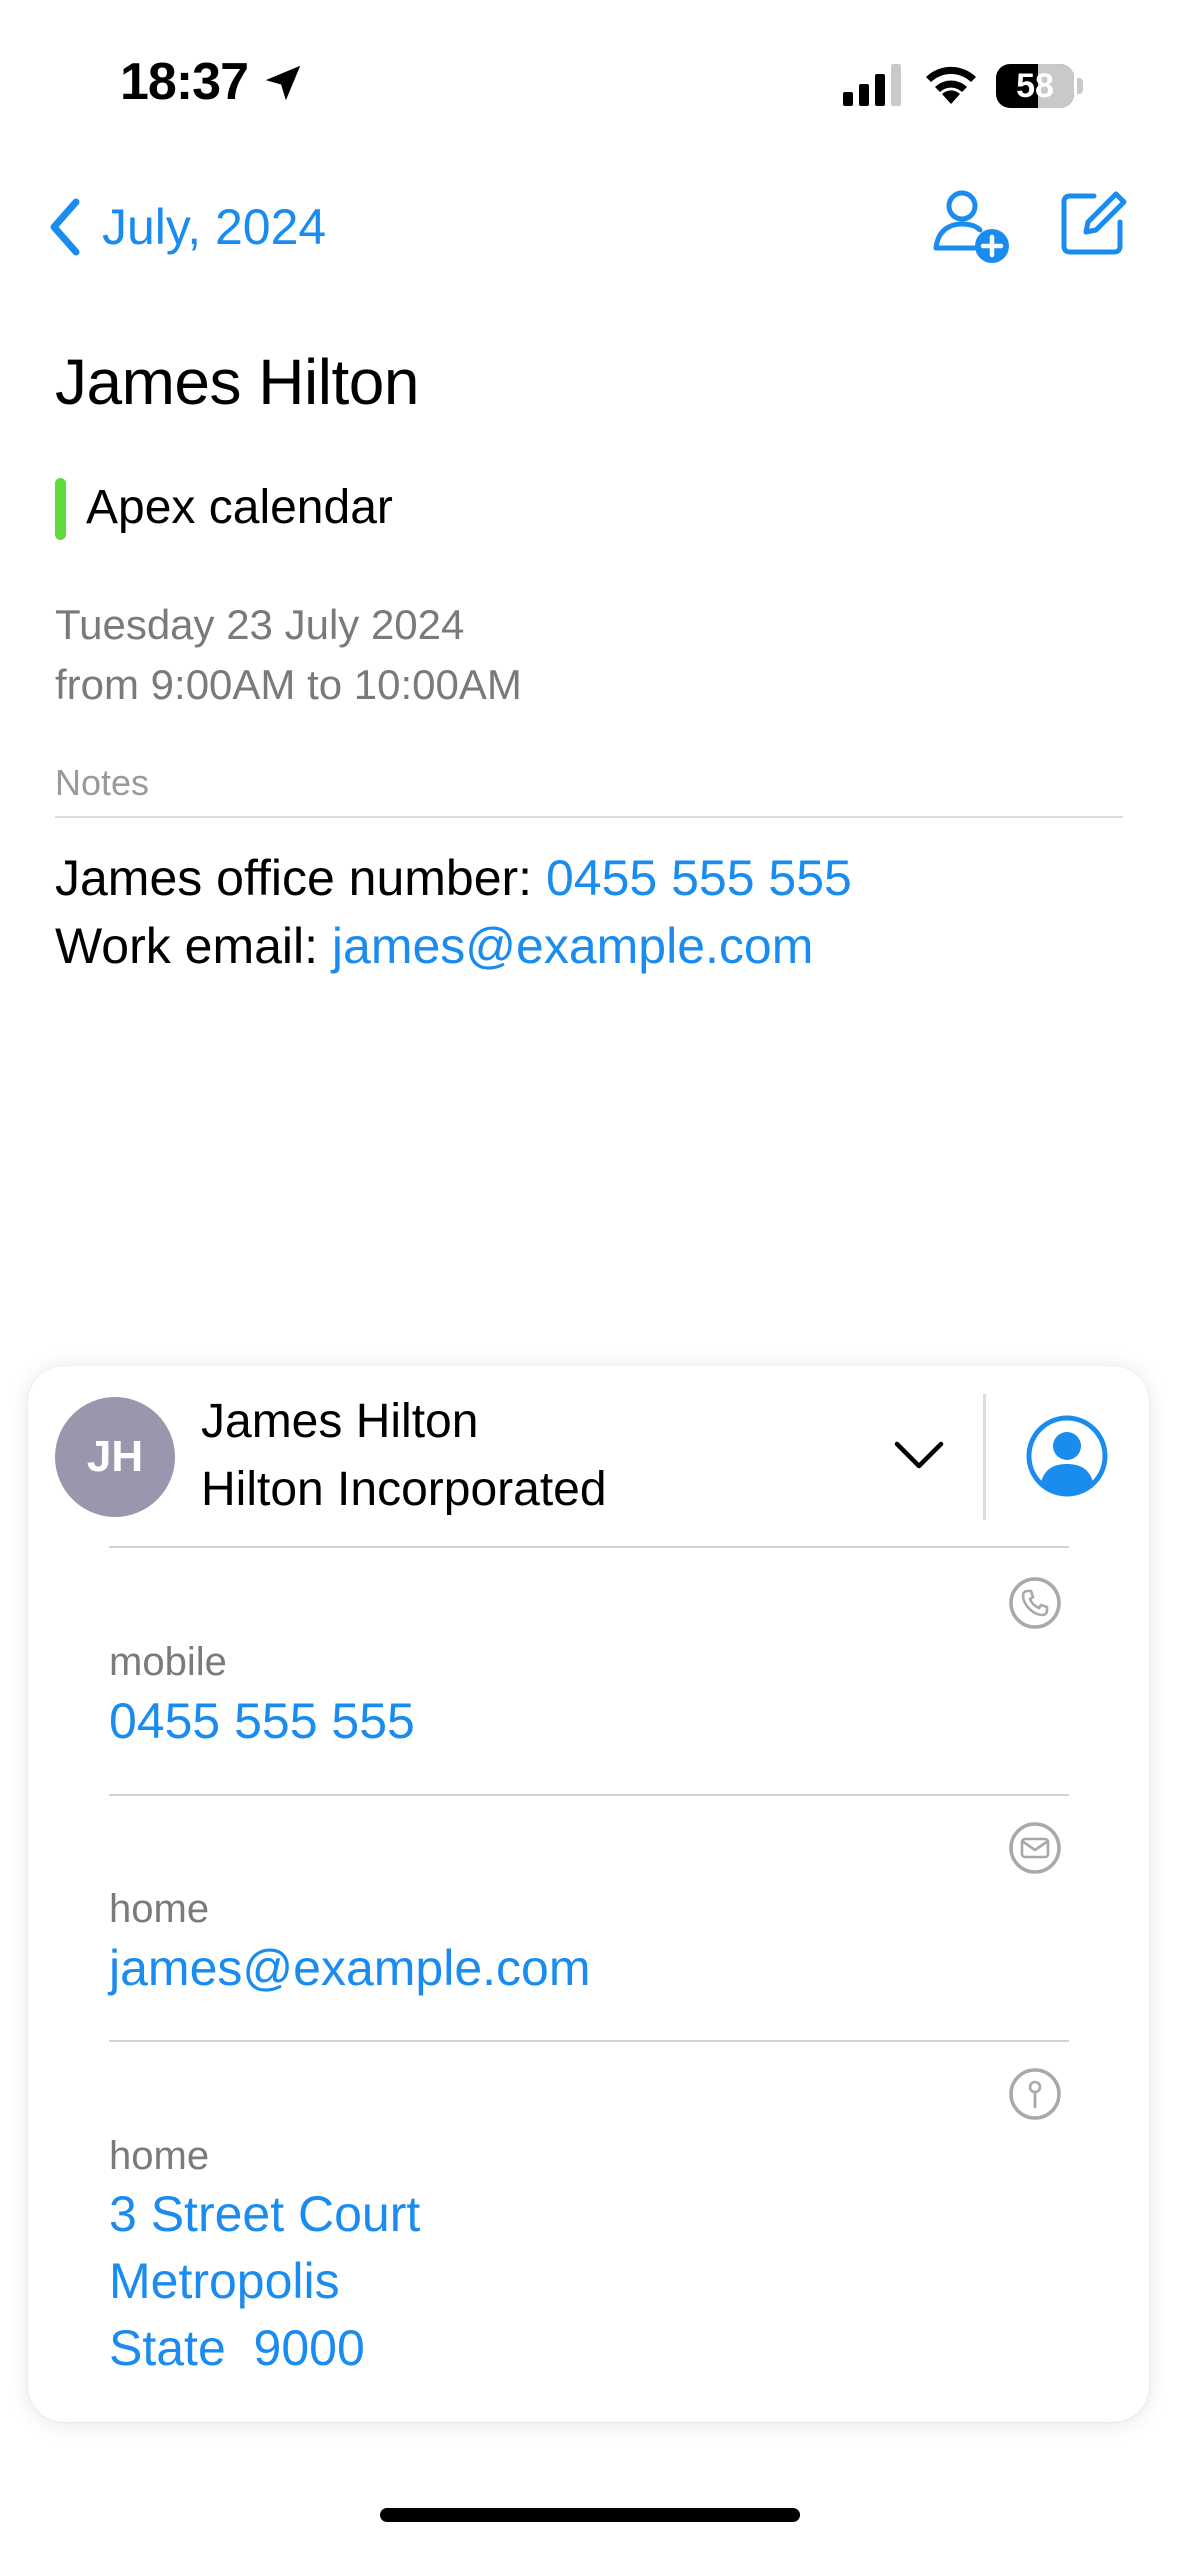 The image size is (1179, 2556). What do you see at coordinates (260, 624) in the screenshot?
I see `event-date: Tuesday 23 July 2024` at bounding box center [260, 624].